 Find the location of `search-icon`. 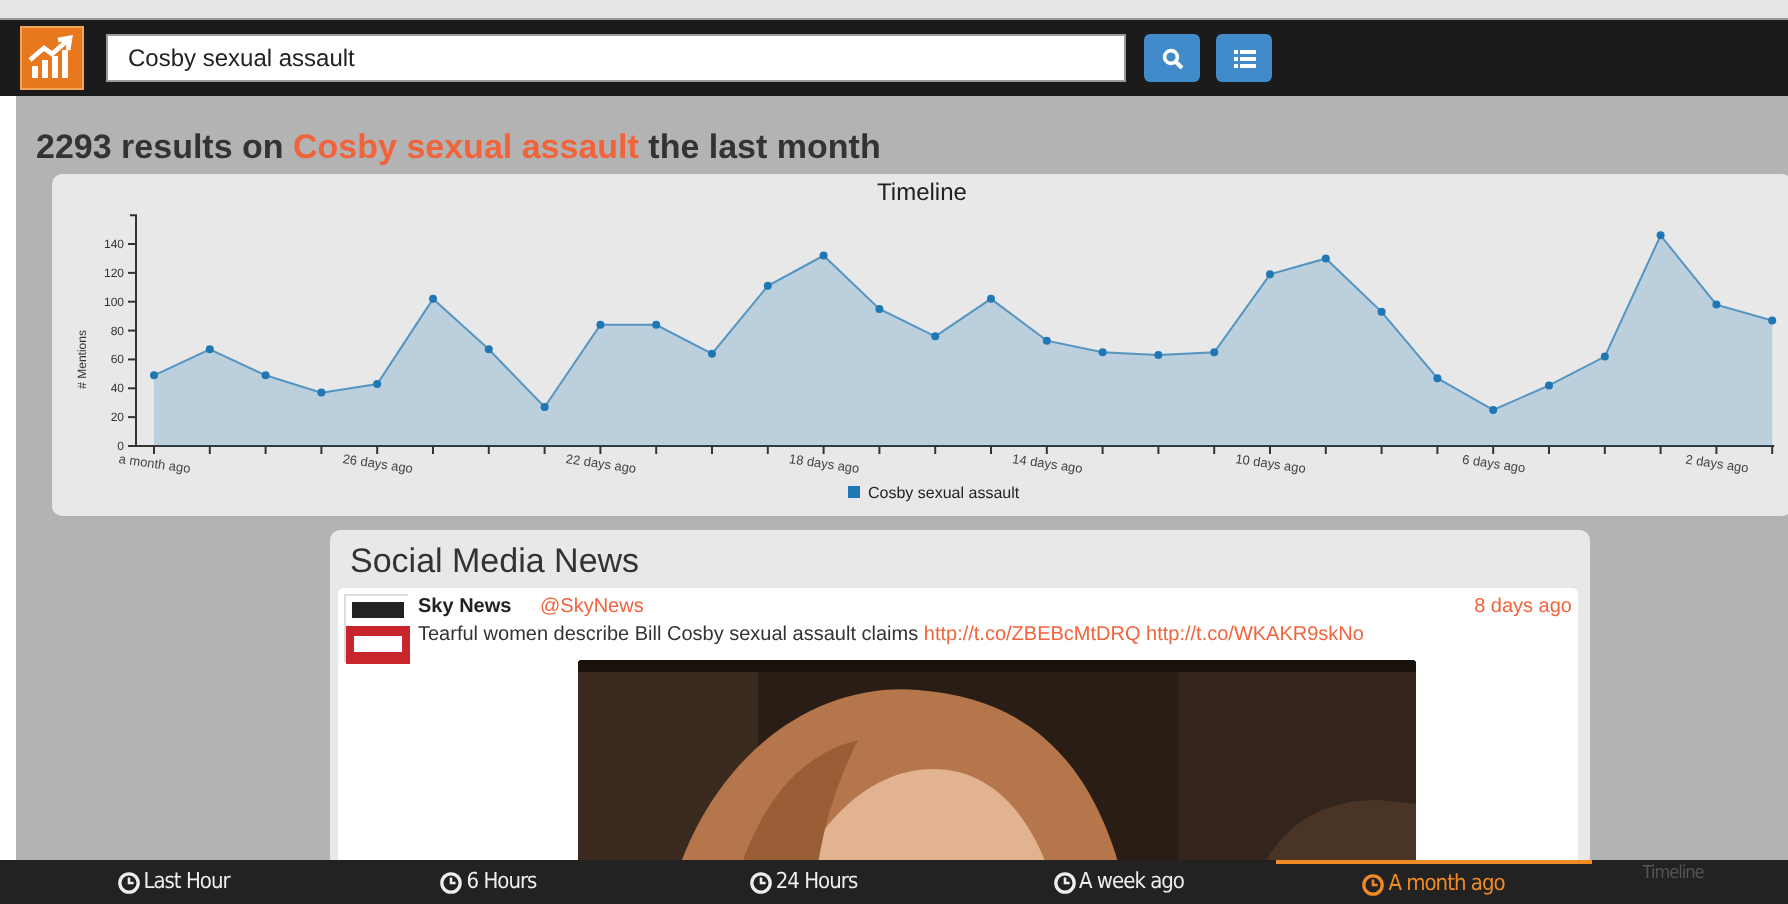

search-icon is located at coordinates (1172, 58).